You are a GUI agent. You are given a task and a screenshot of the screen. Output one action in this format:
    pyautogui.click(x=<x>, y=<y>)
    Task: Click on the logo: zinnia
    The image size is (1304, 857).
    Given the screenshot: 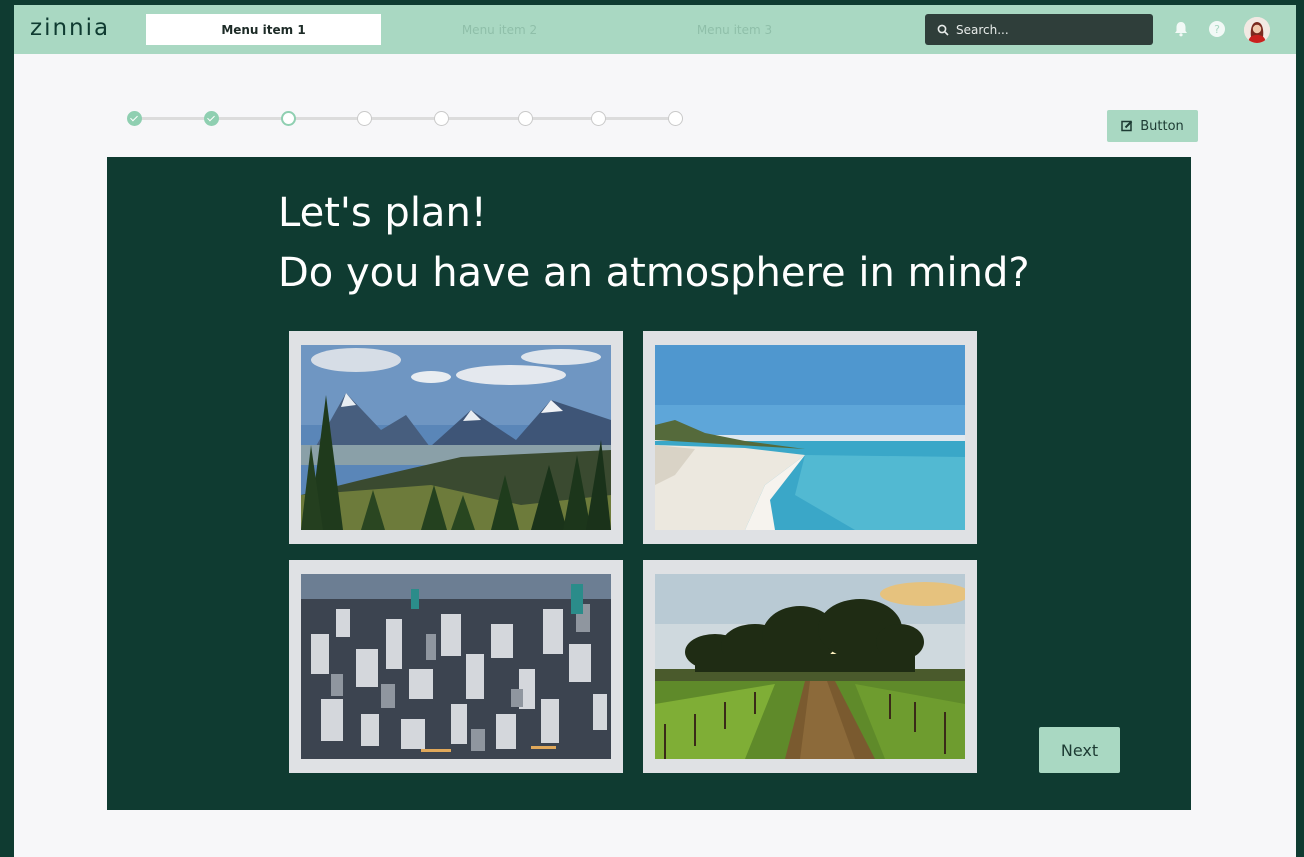 What is the action you would take?
    pyautogui.click(x=70, y=28)
    